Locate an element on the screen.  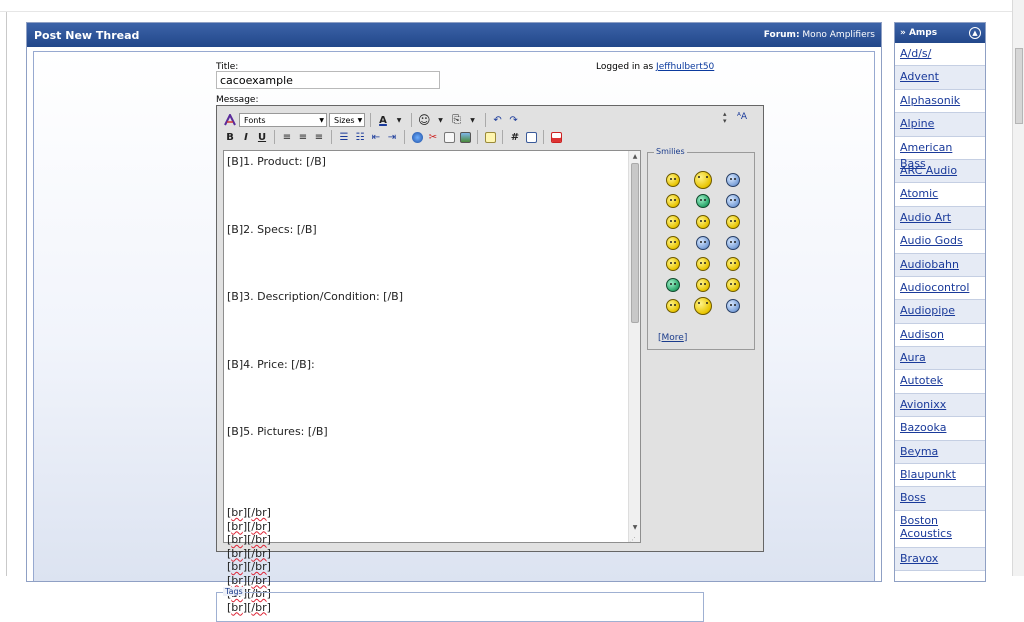
sidebar-item-link: Alphasonik is located at coordinates (930, 100).